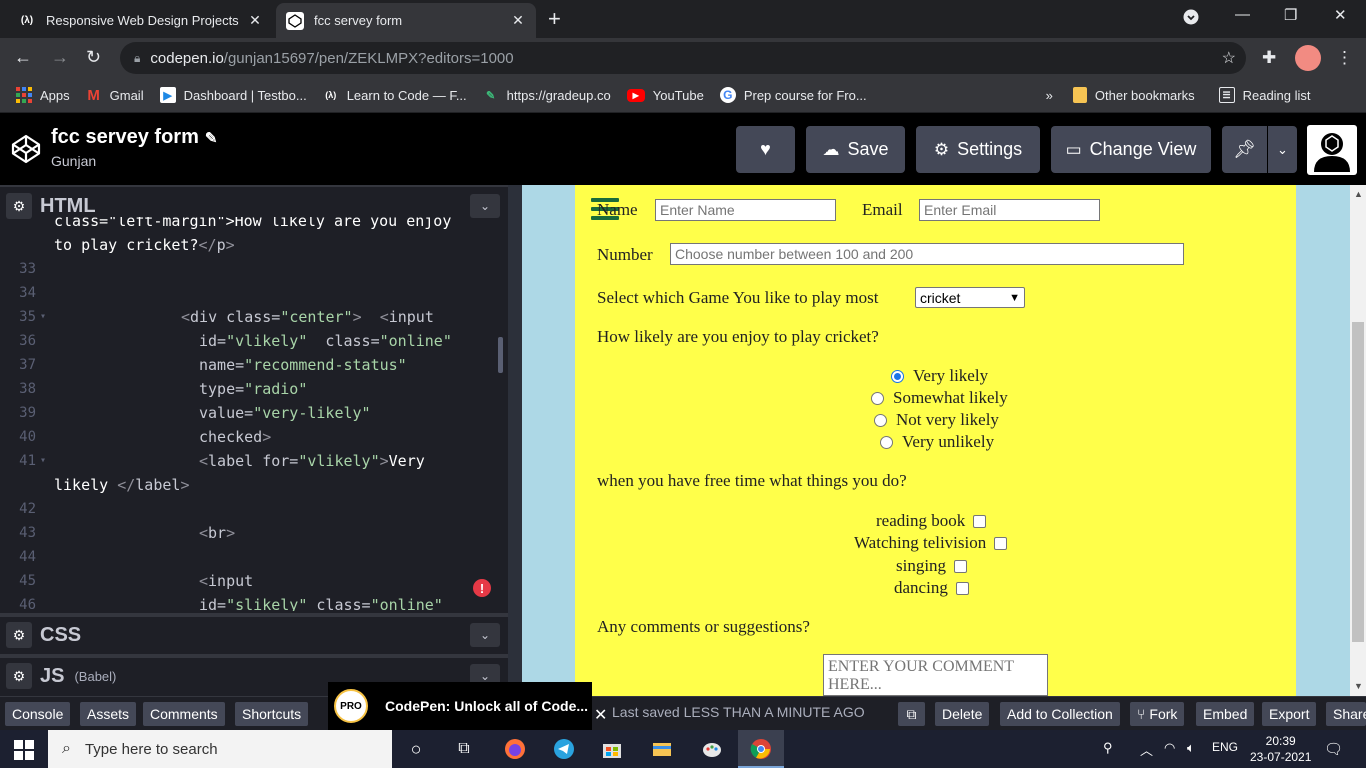 This screenshot has width=1366, height=768. I want to click on file-explorer-icon, so click(662, 749).